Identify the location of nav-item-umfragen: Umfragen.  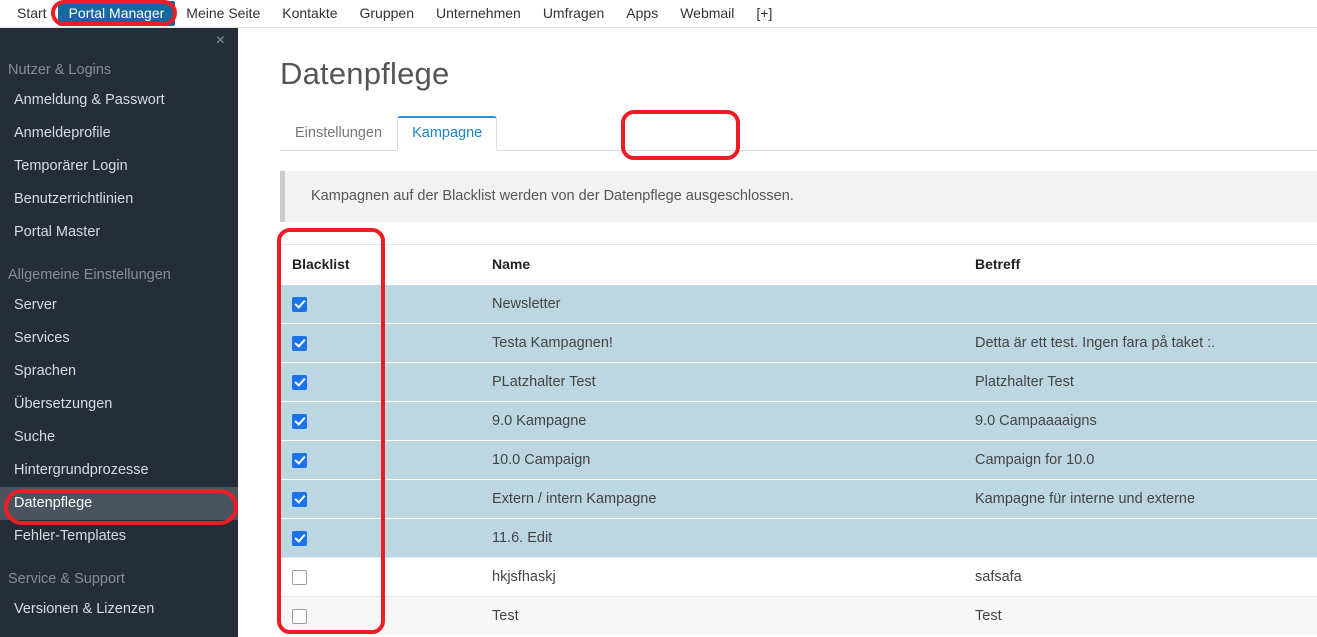
(573, 13).